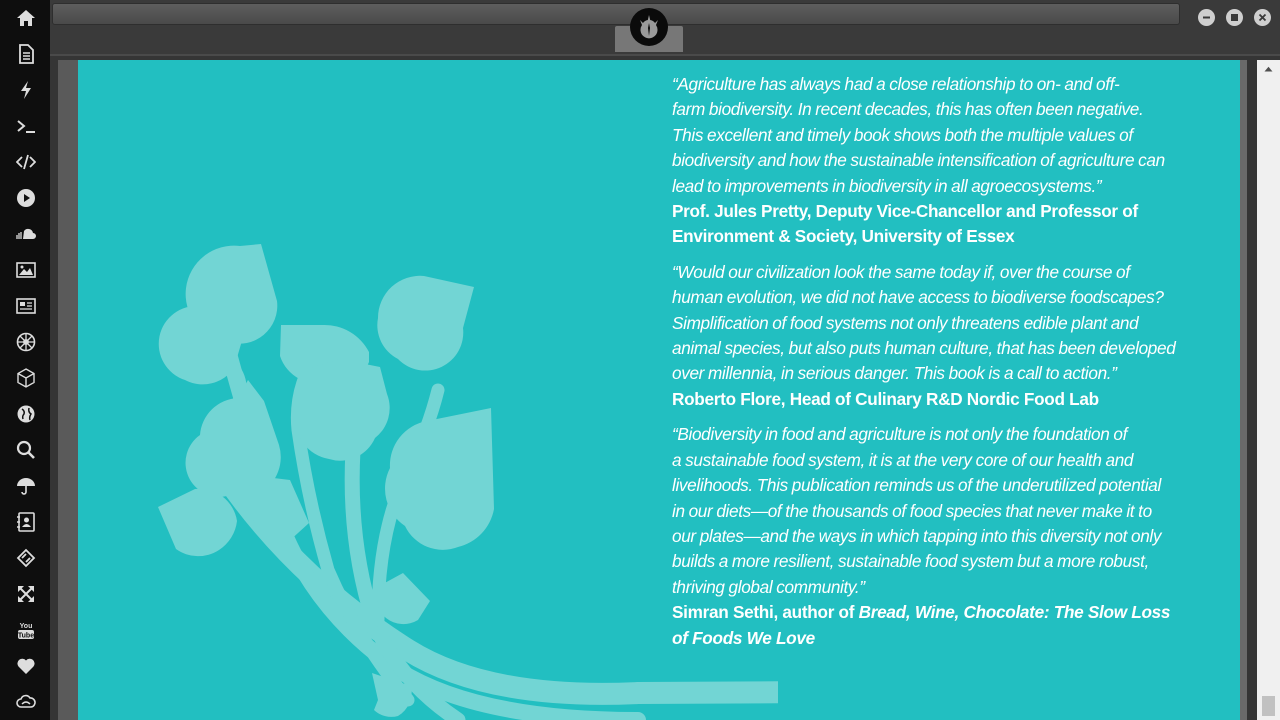  What do you see at coordinates (1206, 17) in the screenshot?
I see `minimize-button` at bounding box center [1206, 17].